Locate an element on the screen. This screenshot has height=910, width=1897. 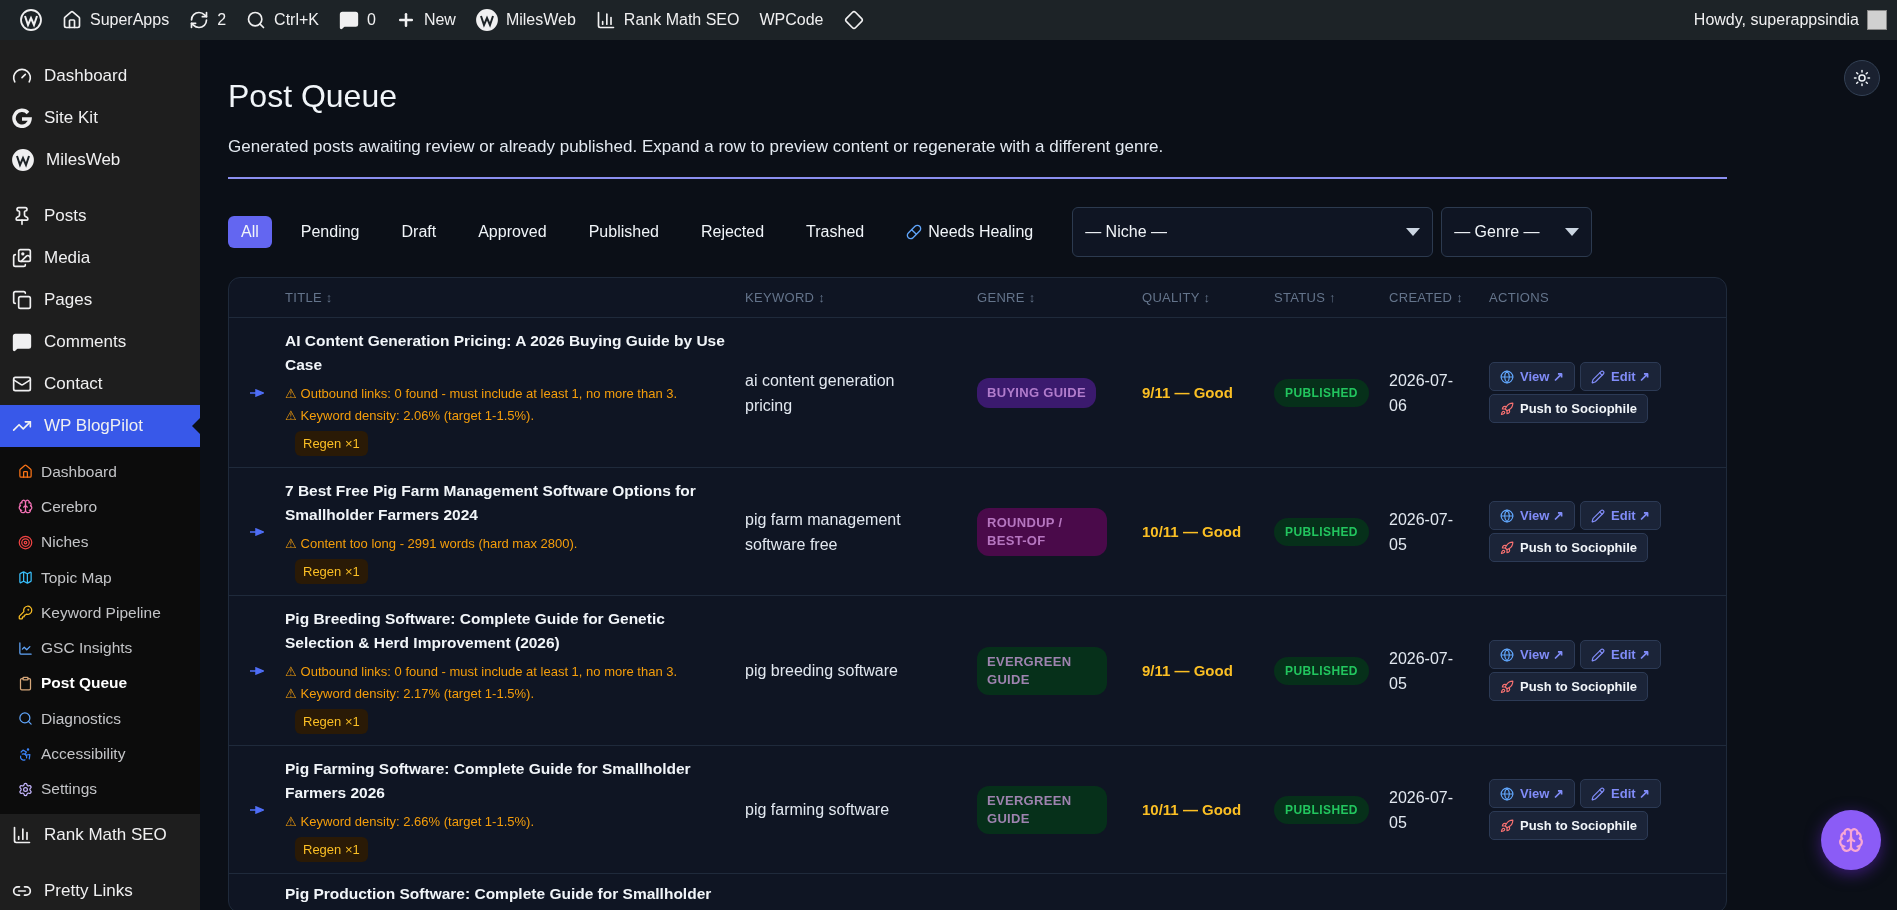
filter-tab: Pending is located at coordinates (330, 232).